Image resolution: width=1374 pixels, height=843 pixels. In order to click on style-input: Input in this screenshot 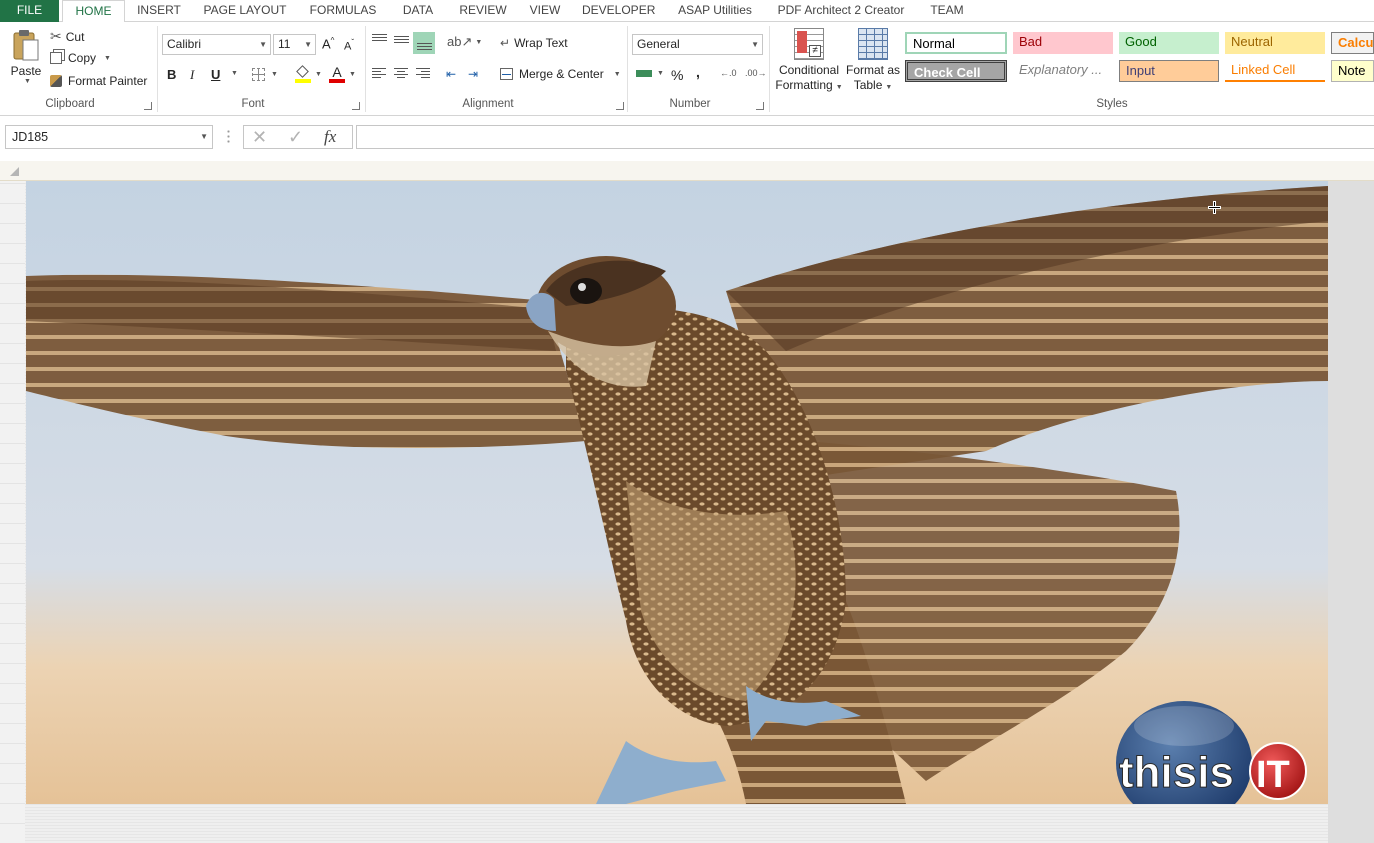, I will do `click(1169, 71)`.